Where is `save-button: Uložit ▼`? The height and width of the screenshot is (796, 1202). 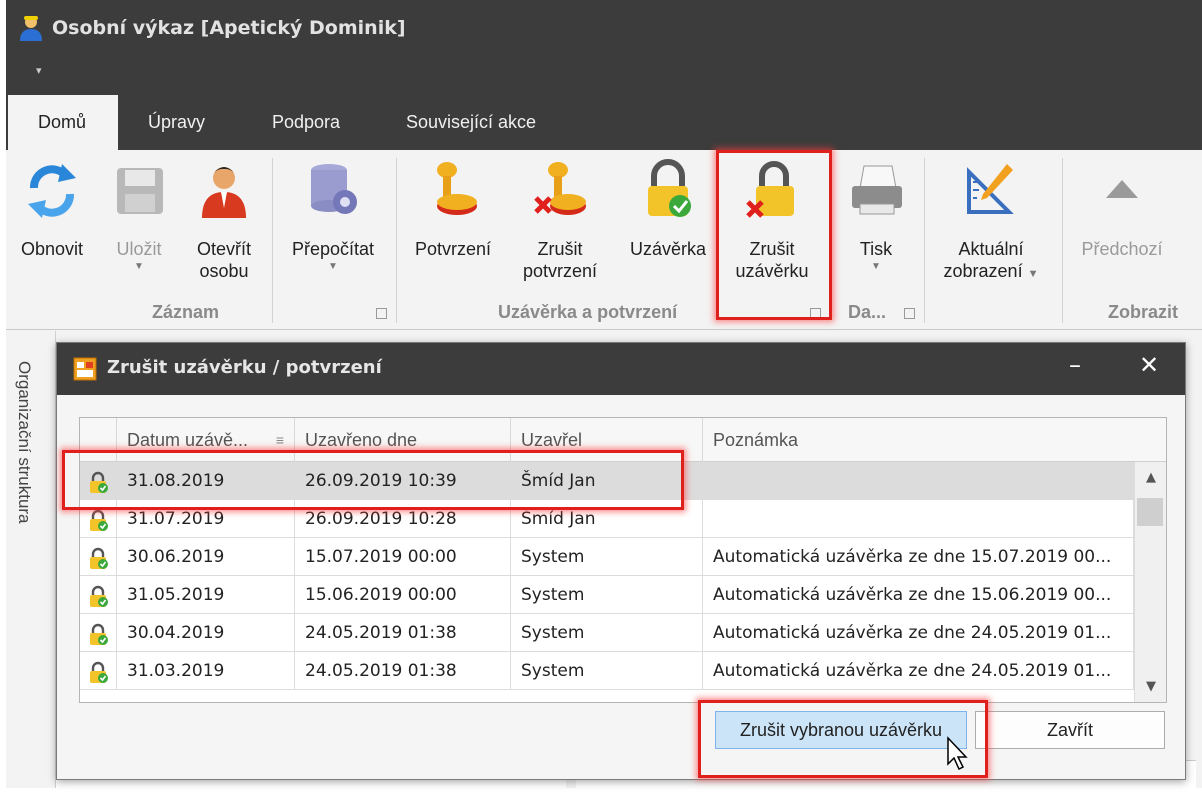 save-button: Uložit ▼ is located at coordinates (139, 216).